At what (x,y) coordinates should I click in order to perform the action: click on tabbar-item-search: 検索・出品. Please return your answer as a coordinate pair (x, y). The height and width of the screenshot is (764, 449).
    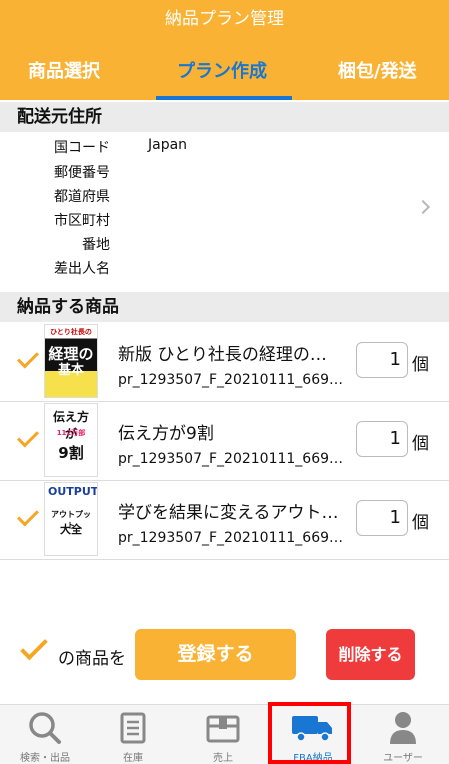
    Looking at the image, I should click on (45, 734).